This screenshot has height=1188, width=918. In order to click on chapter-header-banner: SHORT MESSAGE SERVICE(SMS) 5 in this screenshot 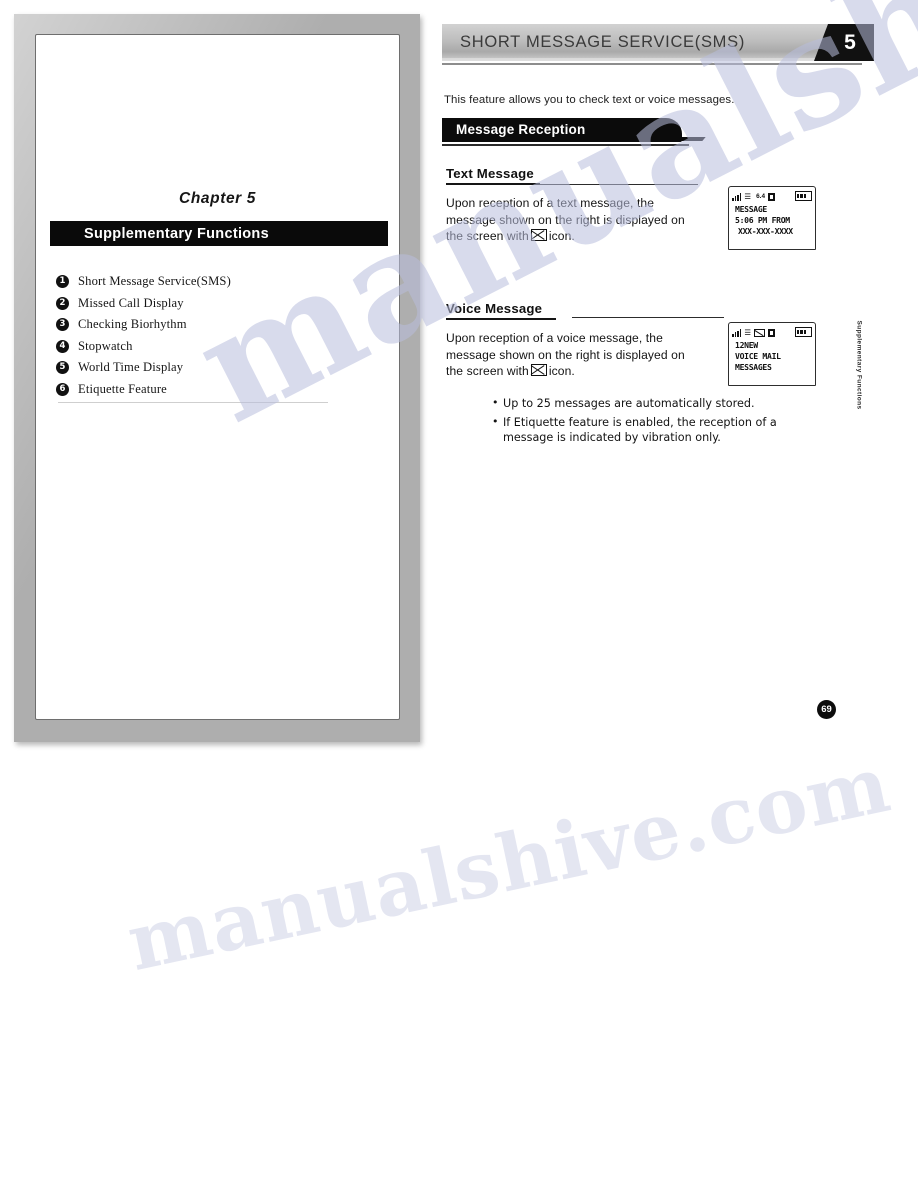, I will do `click(658, 42)`.